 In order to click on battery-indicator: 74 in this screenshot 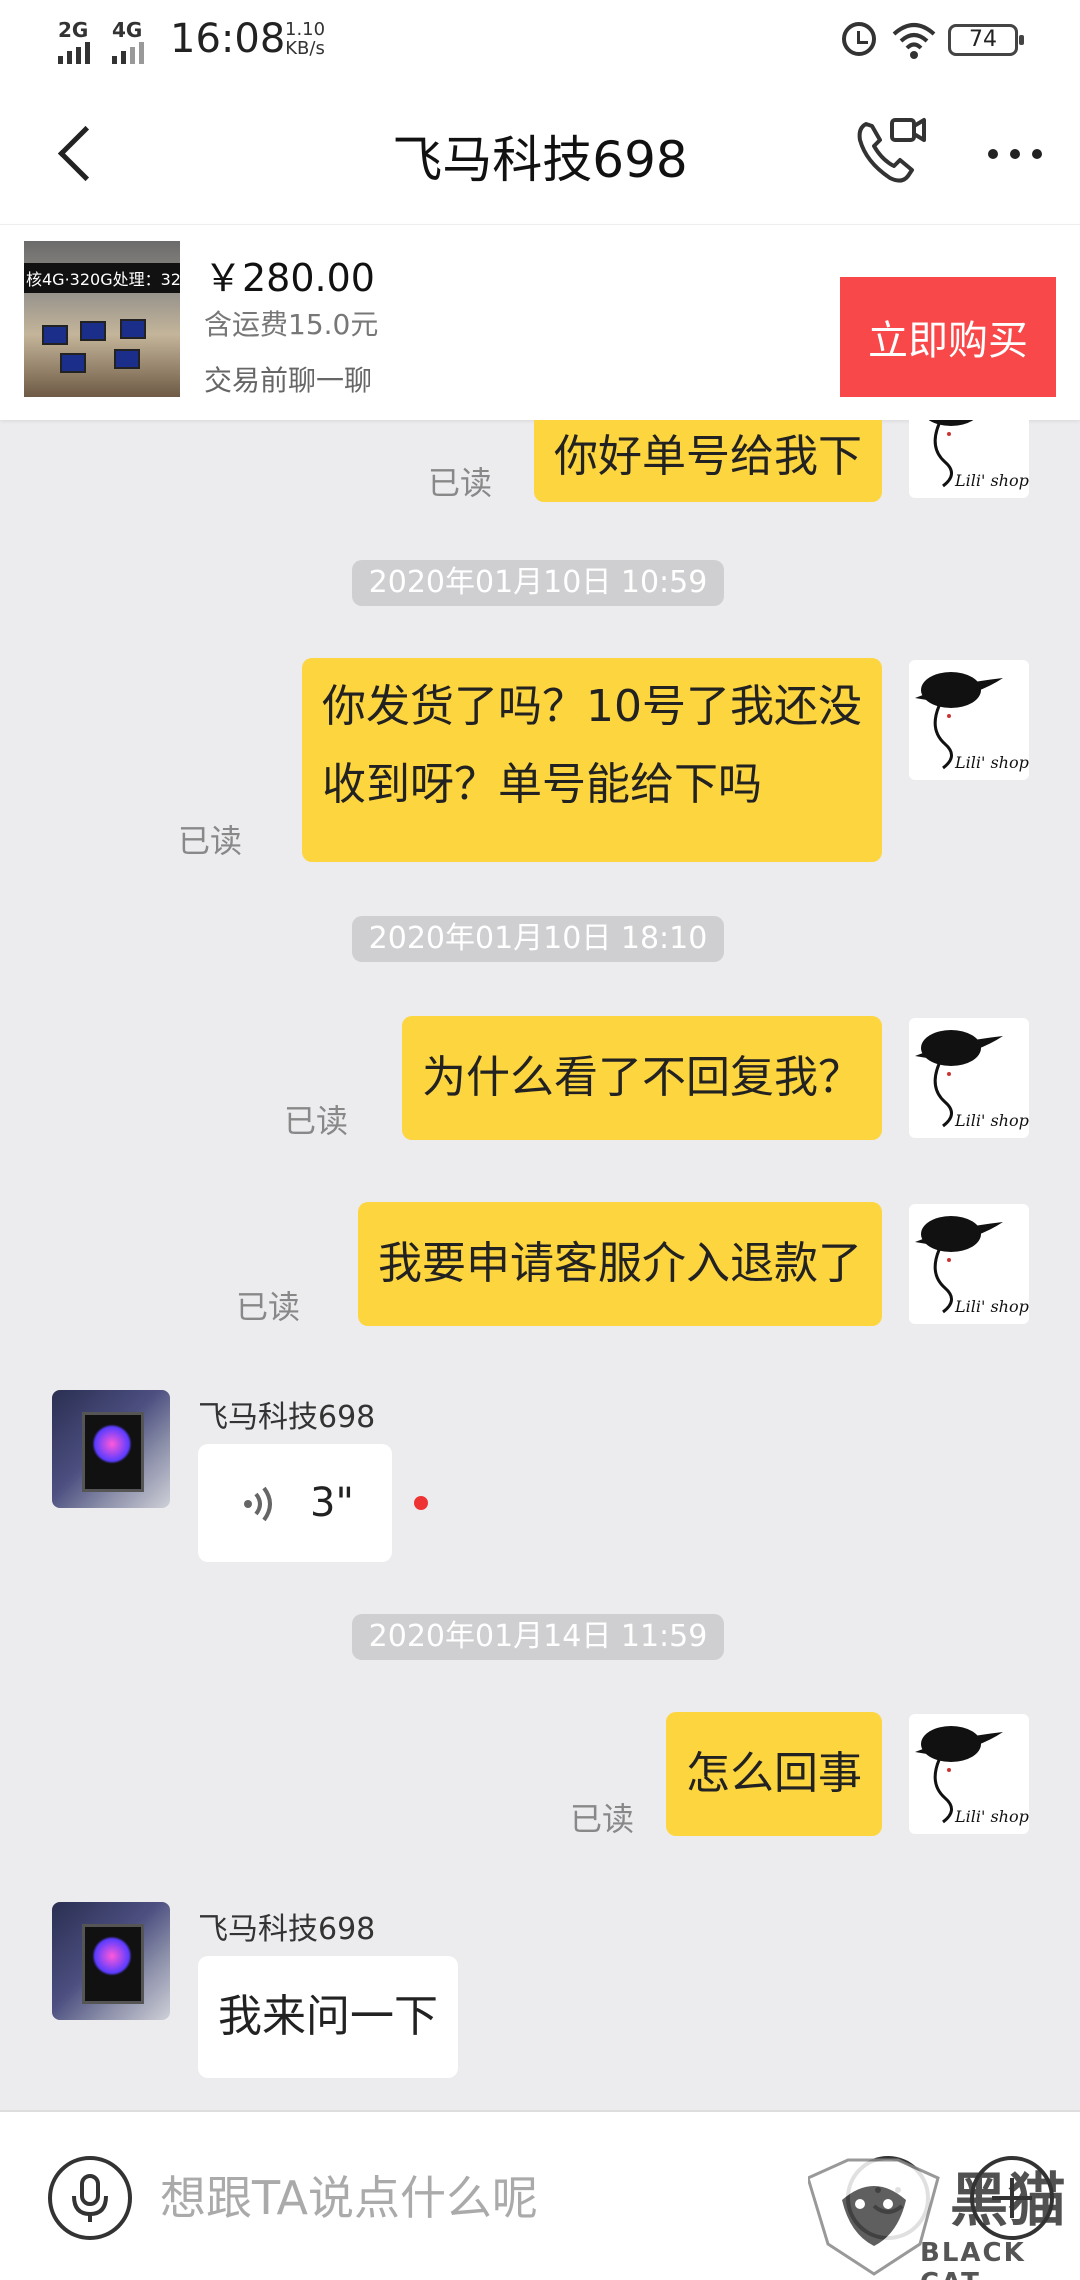, I will do `click(986, 40)`.